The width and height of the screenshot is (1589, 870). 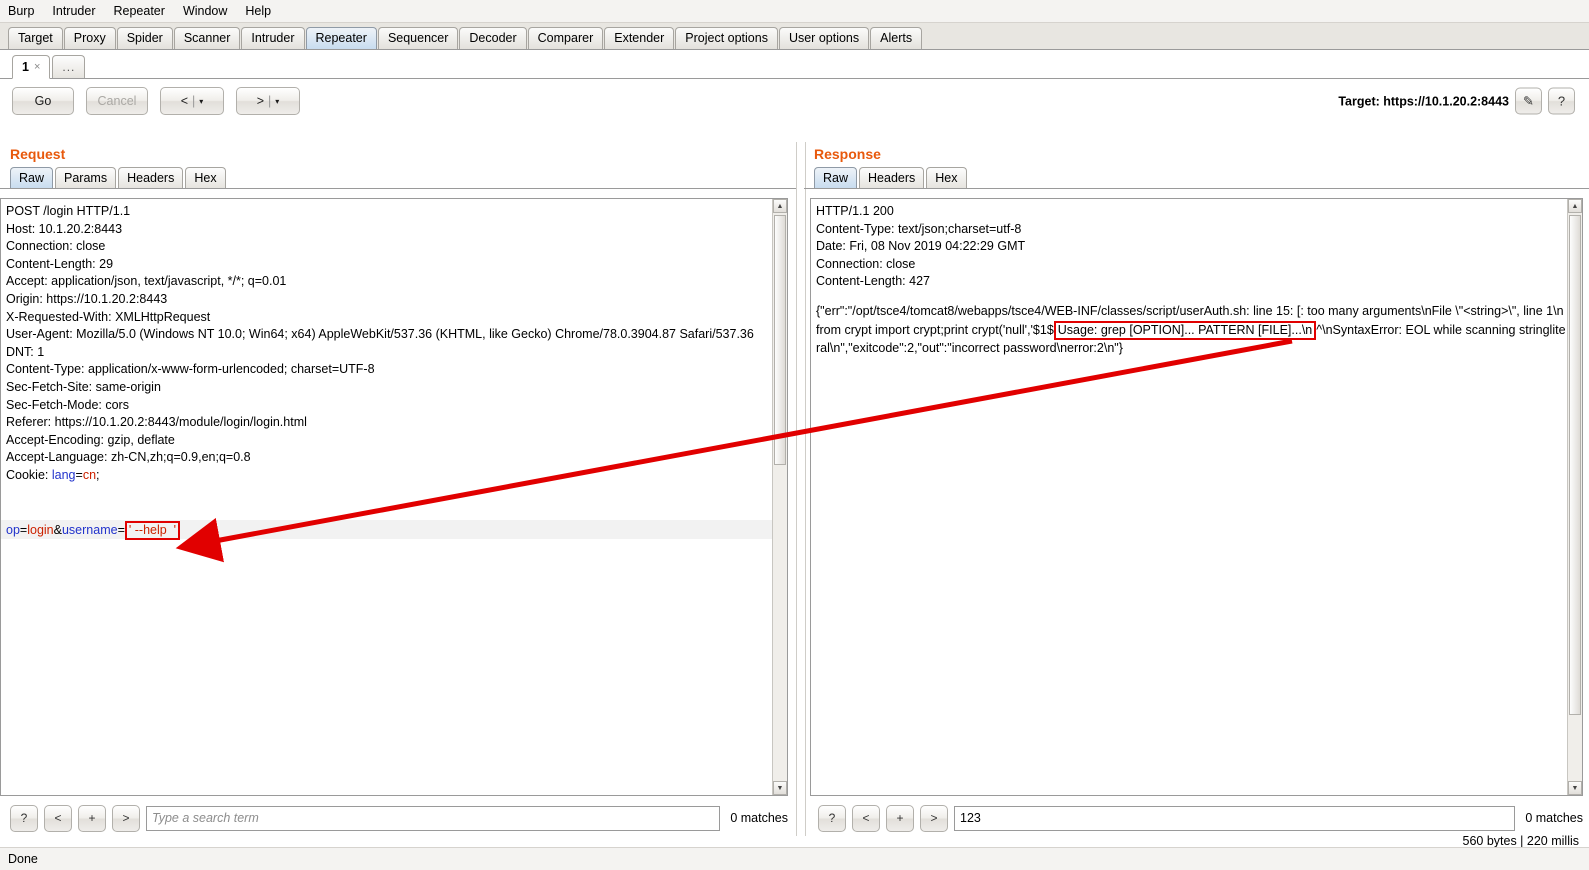 I want to click on response-title: Response, so click(x=847, y=154).